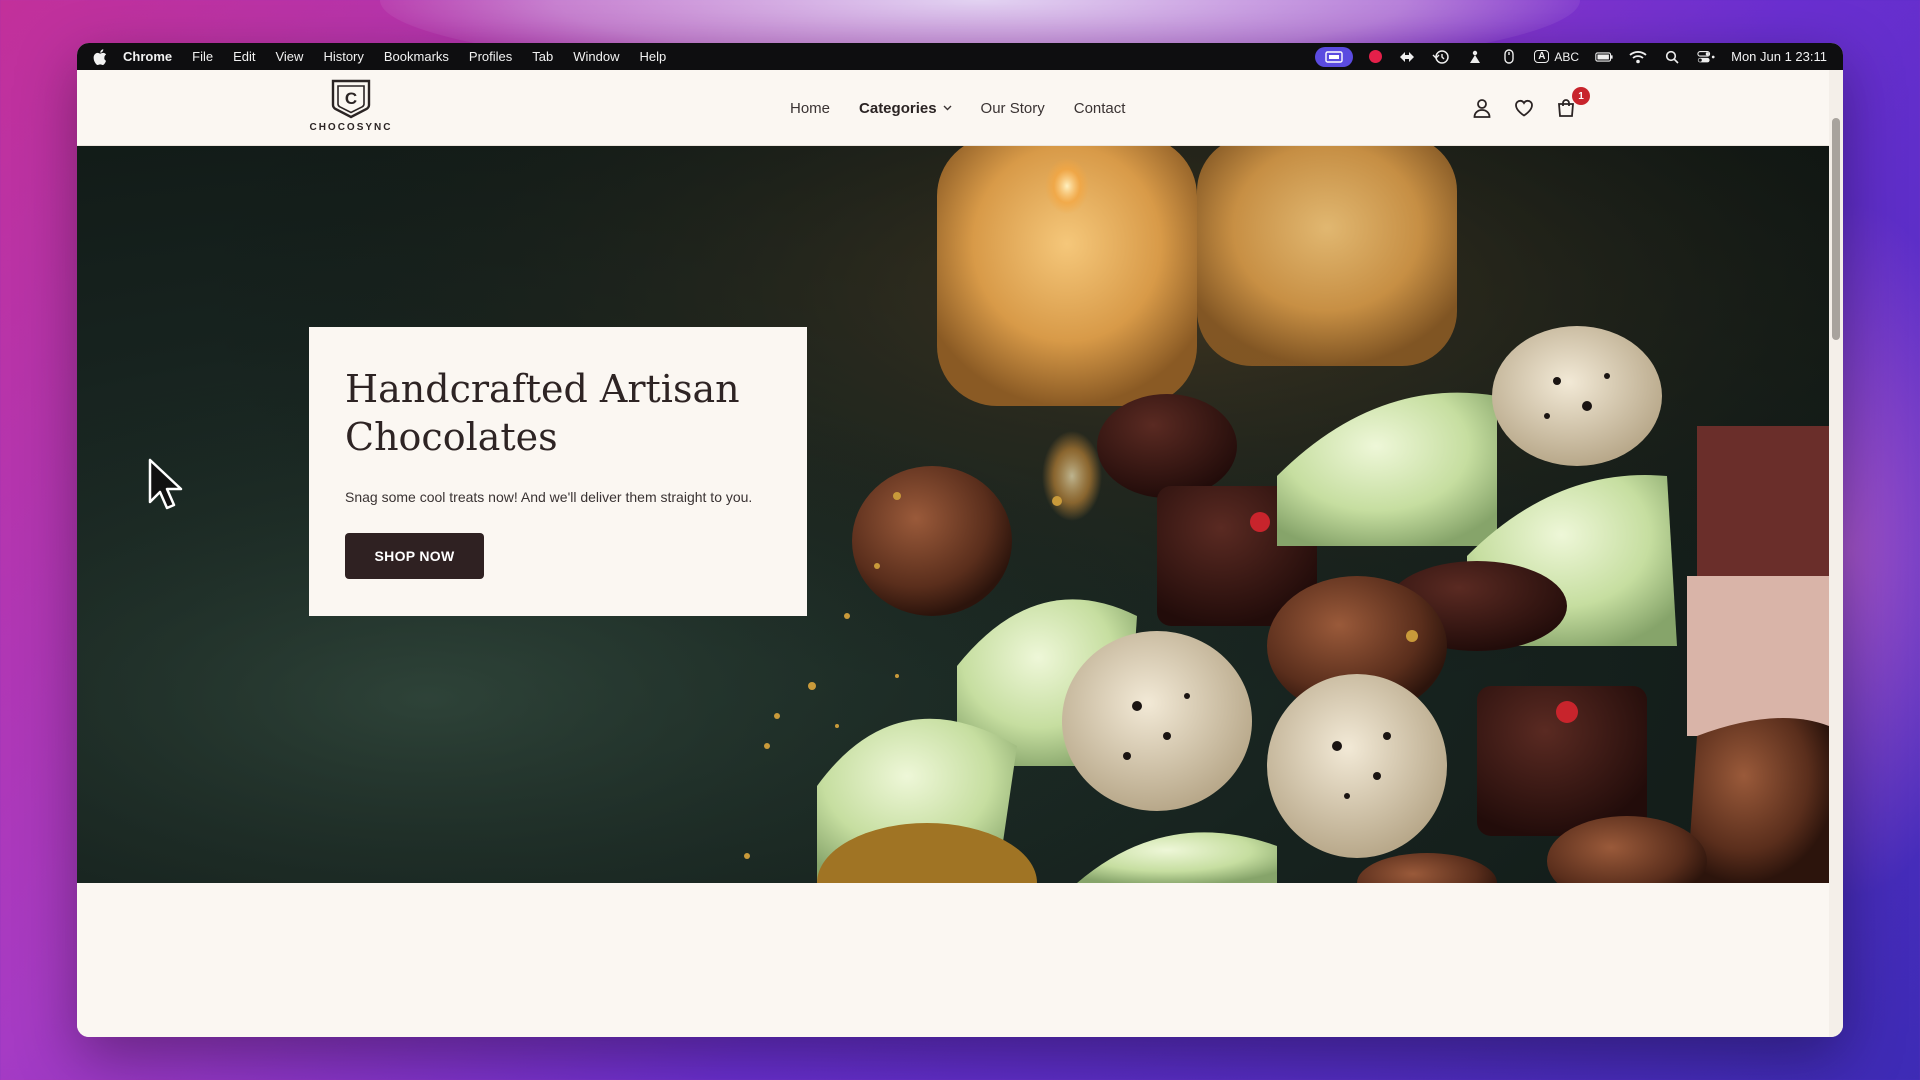 Image resolution: width=1920 pixels, height=1080 pixels. I want to click on page-scrollbar, so click(1836, 553).